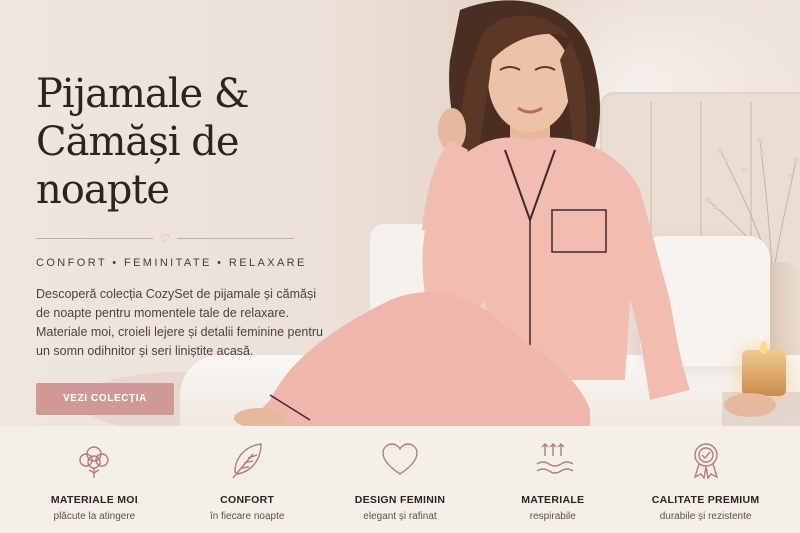 The width and height of the screenshot is (800, 533). What do you see at coordinates (554, 458) in the screenshot?
I see `breathable-icon` at bounding box center [554, 458].